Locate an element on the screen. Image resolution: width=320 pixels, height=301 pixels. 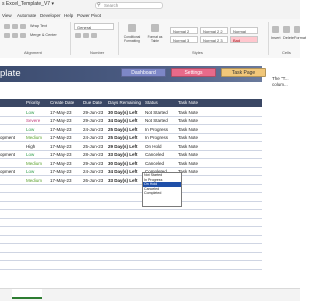
style-normal: Normal is located at coordinates (244, 30).